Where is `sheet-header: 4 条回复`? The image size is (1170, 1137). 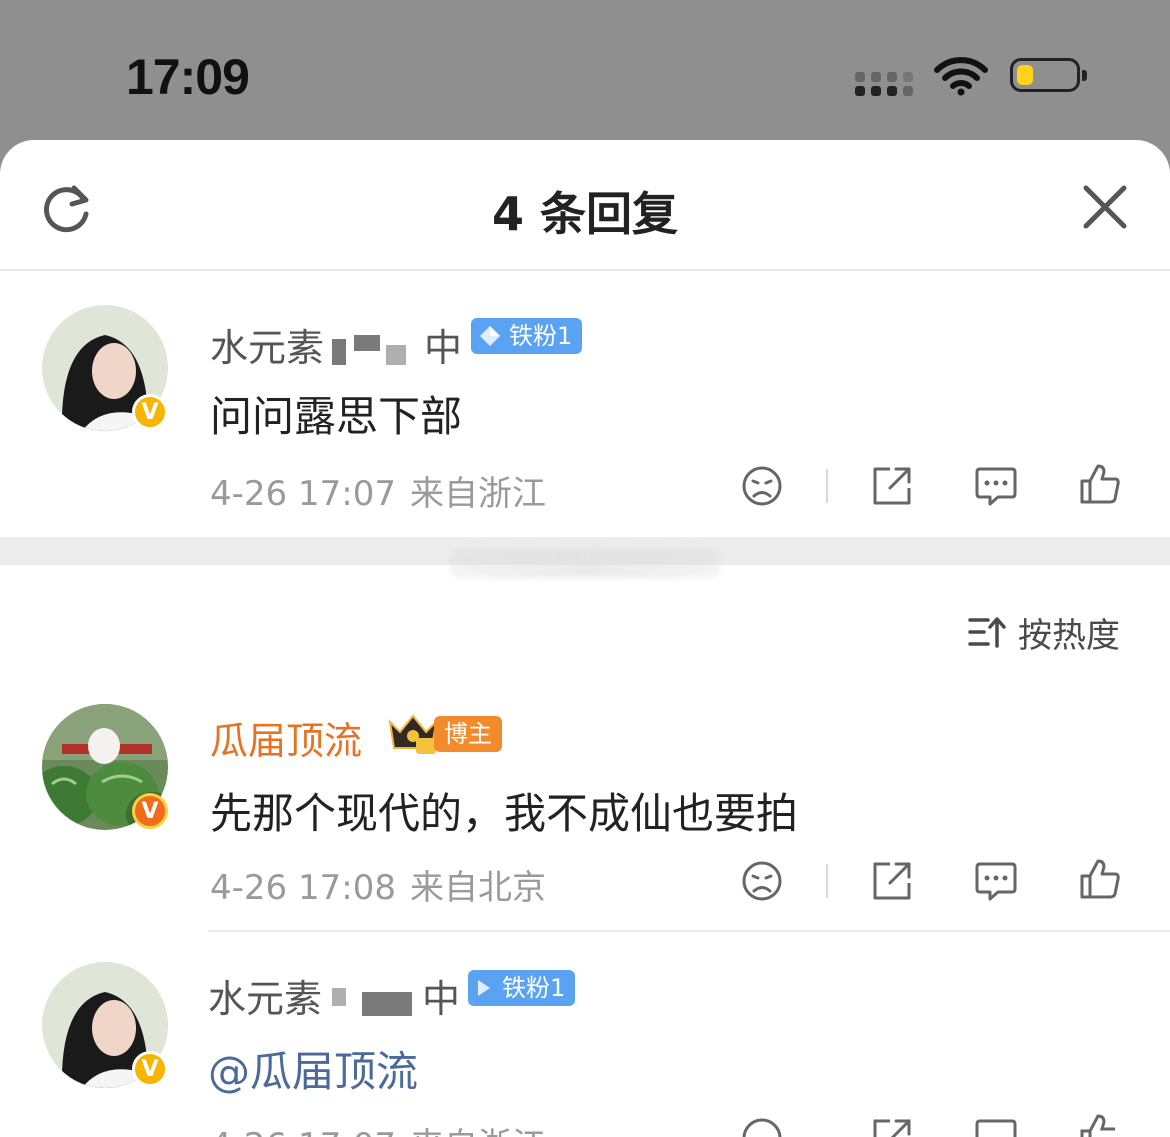
sheet-header: 4 条回复 is located at coordinates (585, 205).